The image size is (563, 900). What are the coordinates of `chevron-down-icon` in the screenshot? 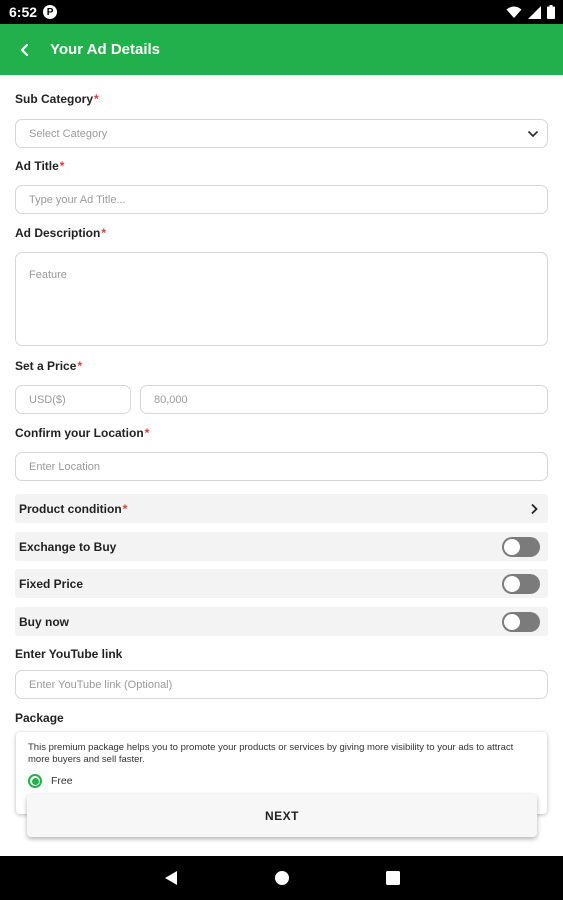 It's located at (533, 133).